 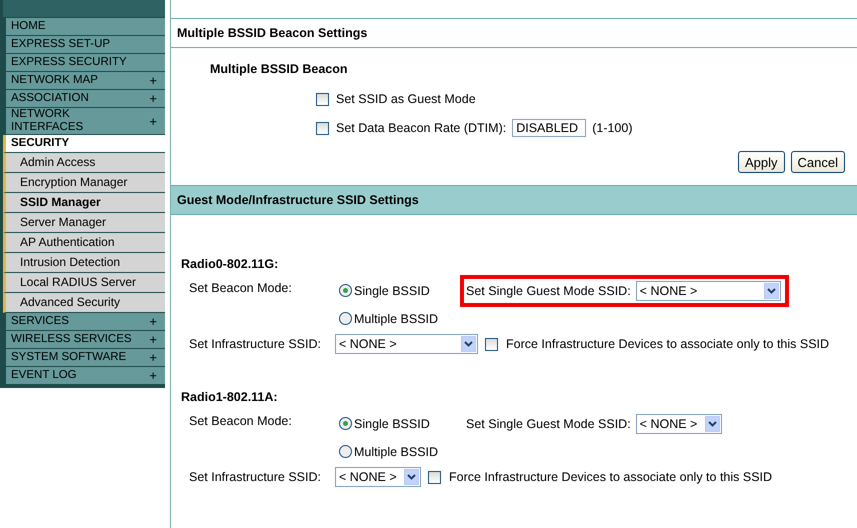 I want to click on submenu-item: Intrusion Detection, so click(x=84, y=263).